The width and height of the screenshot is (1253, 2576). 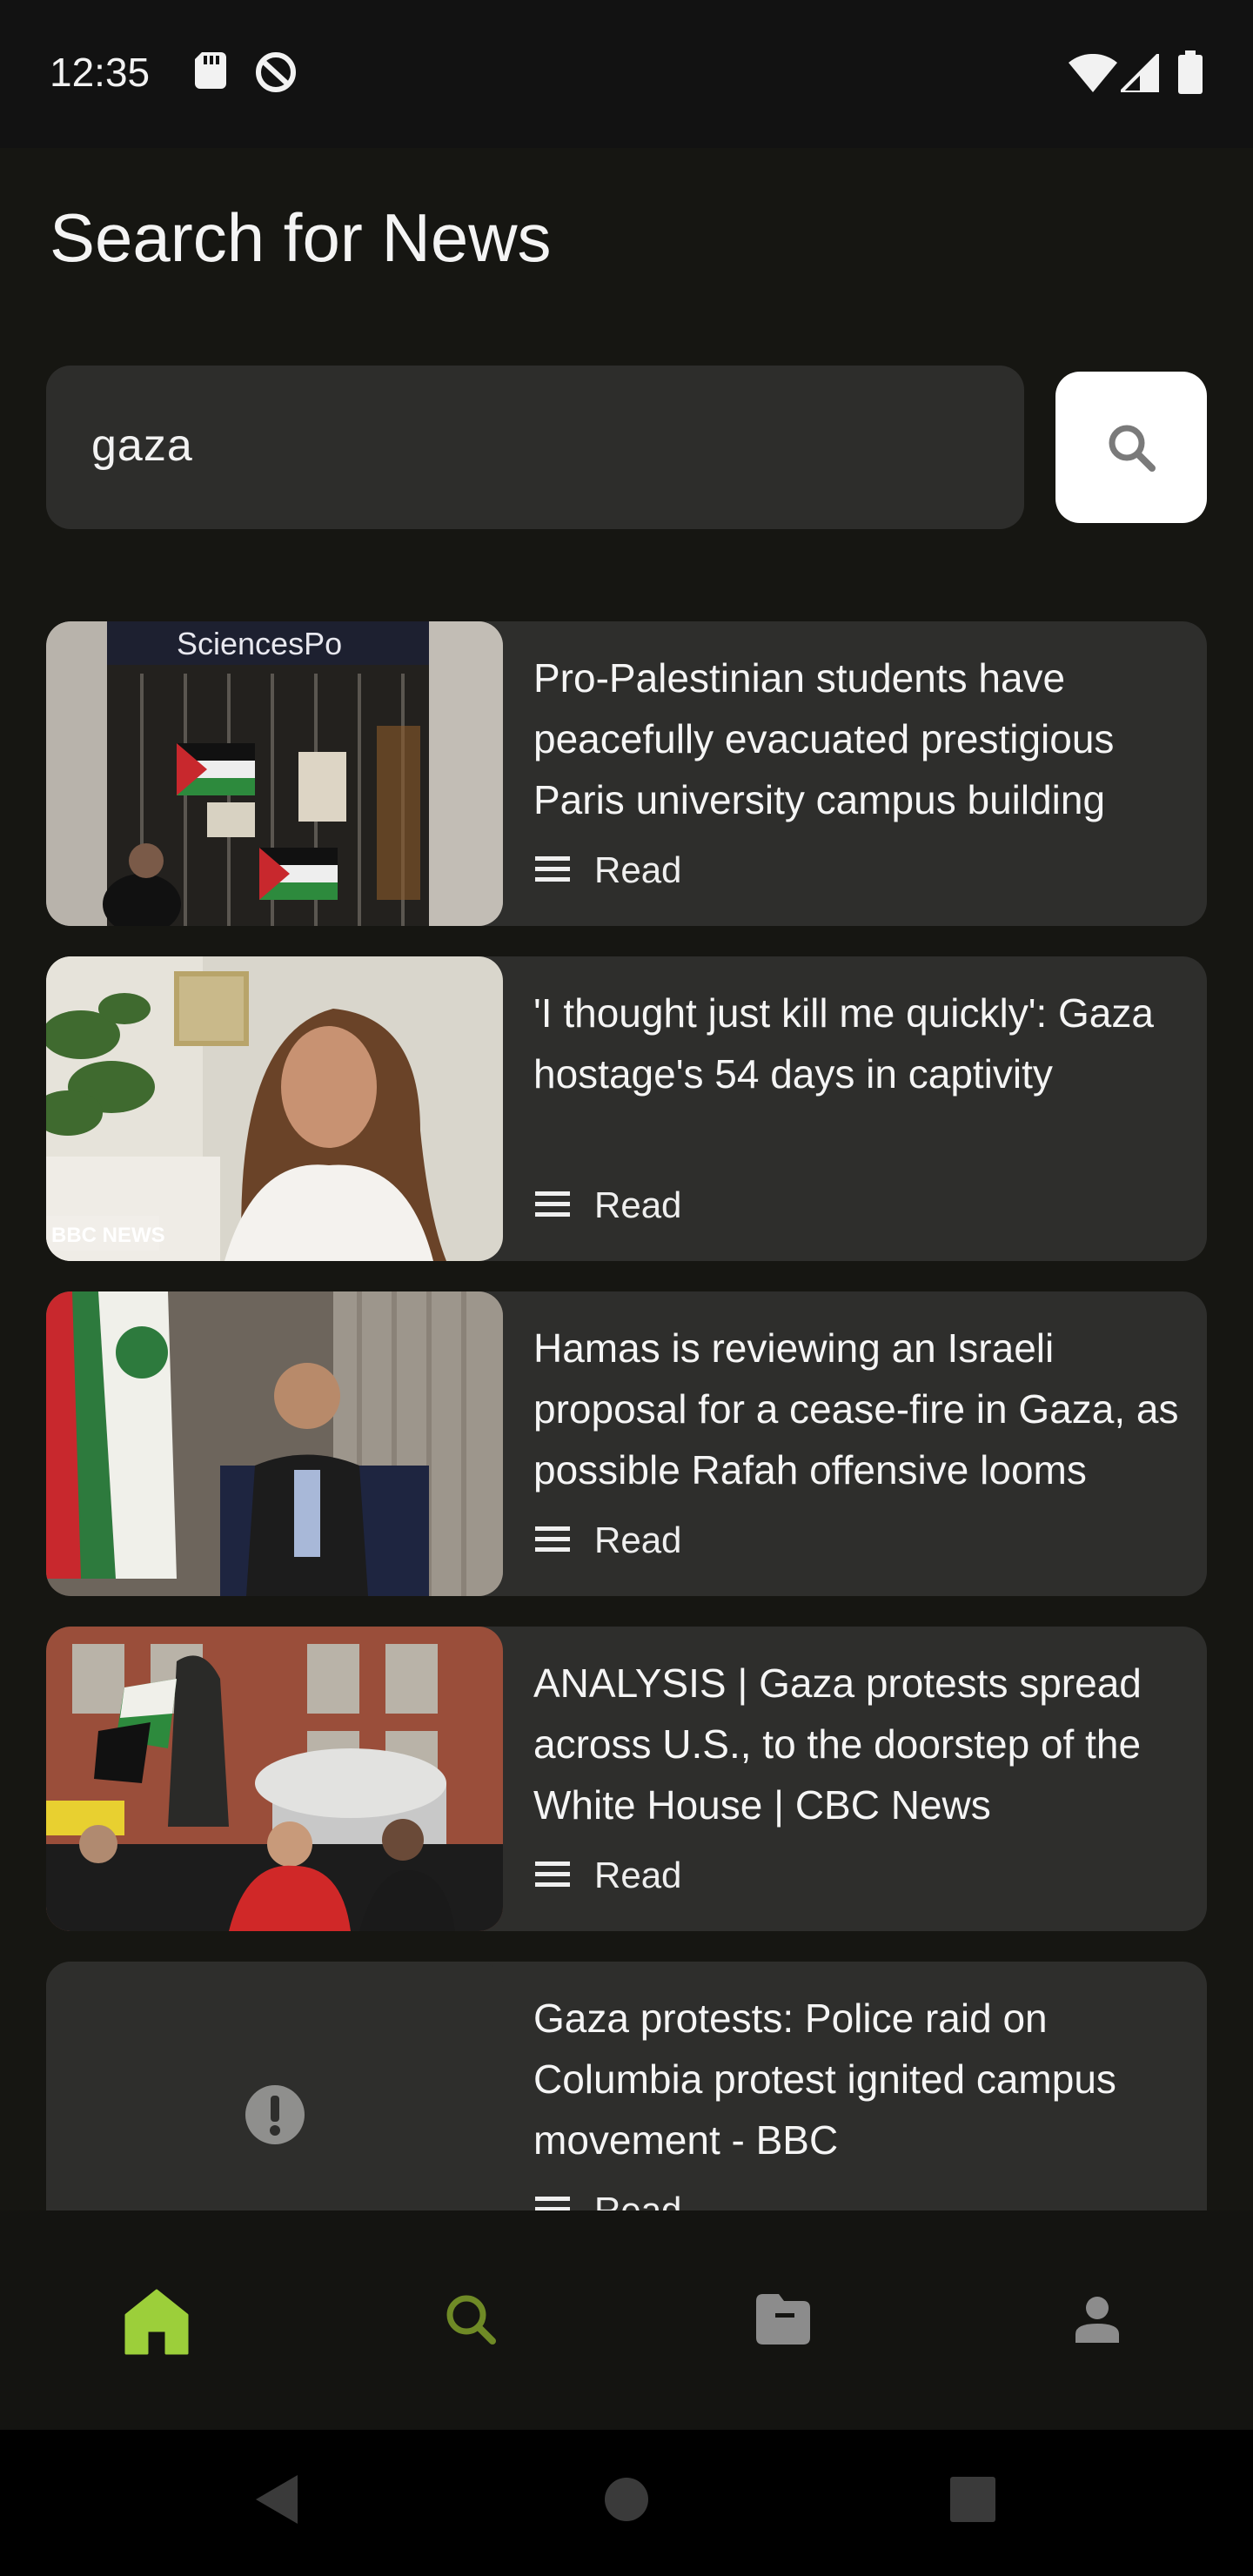 I want to click on article-thumbnail: BBC NEWS, so click(x=274, y=1108).